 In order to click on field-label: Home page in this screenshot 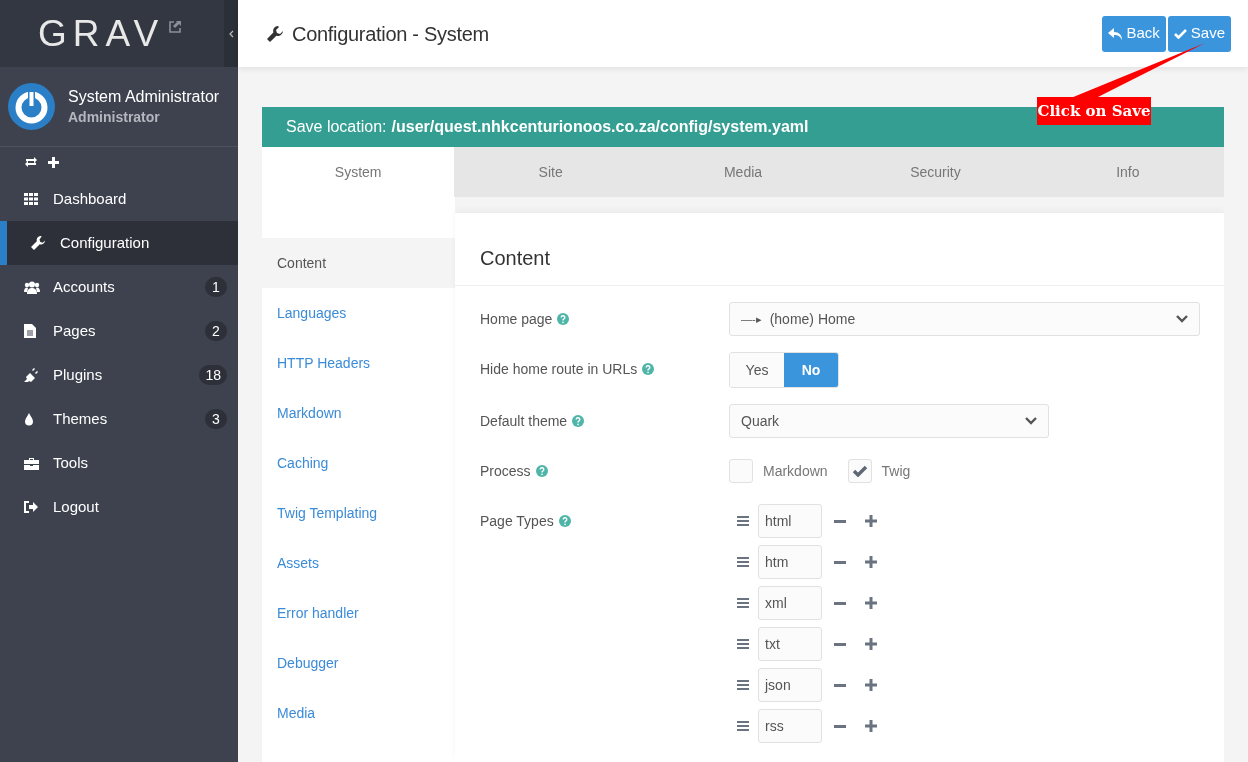, I will do `click(516, 319)`.